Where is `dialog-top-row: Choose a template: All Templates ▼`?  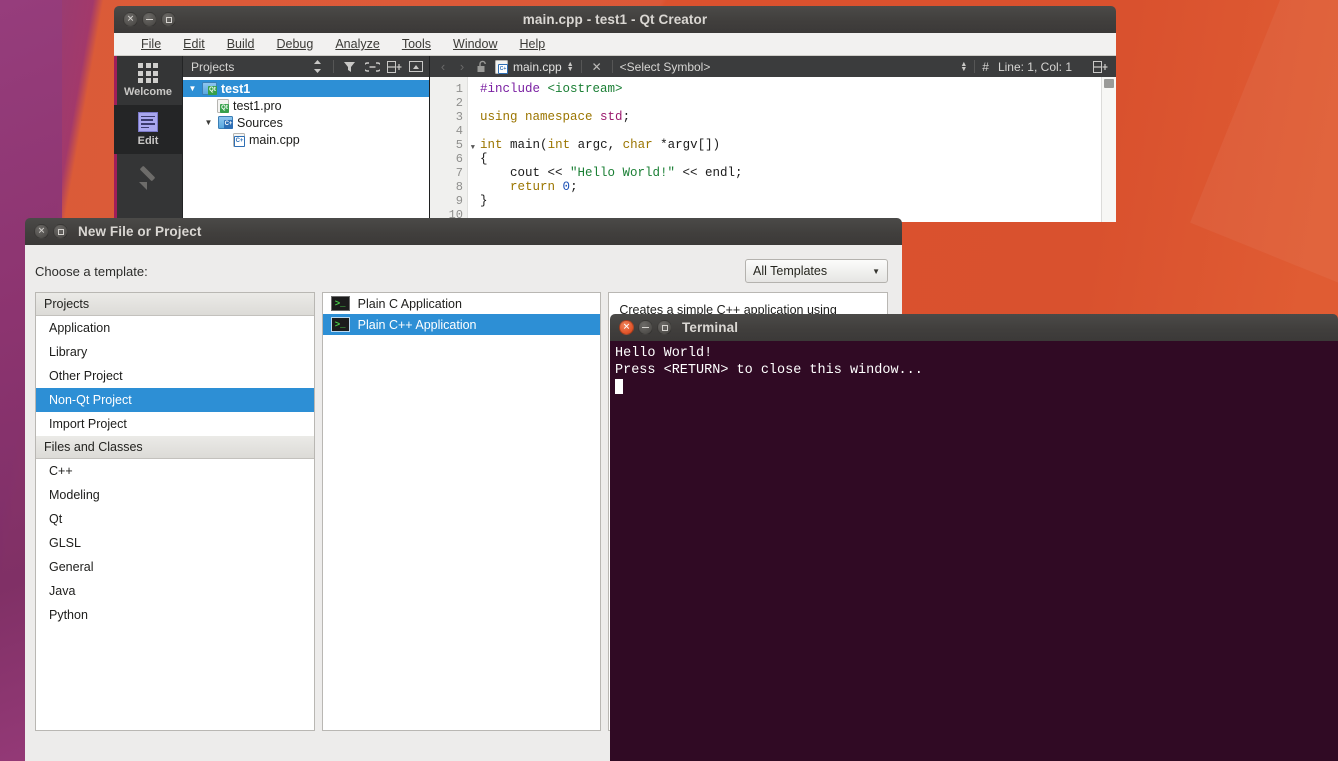 dialog-top-row: Choose a template: All Templates ▼ is located at coordinates (461, 271).